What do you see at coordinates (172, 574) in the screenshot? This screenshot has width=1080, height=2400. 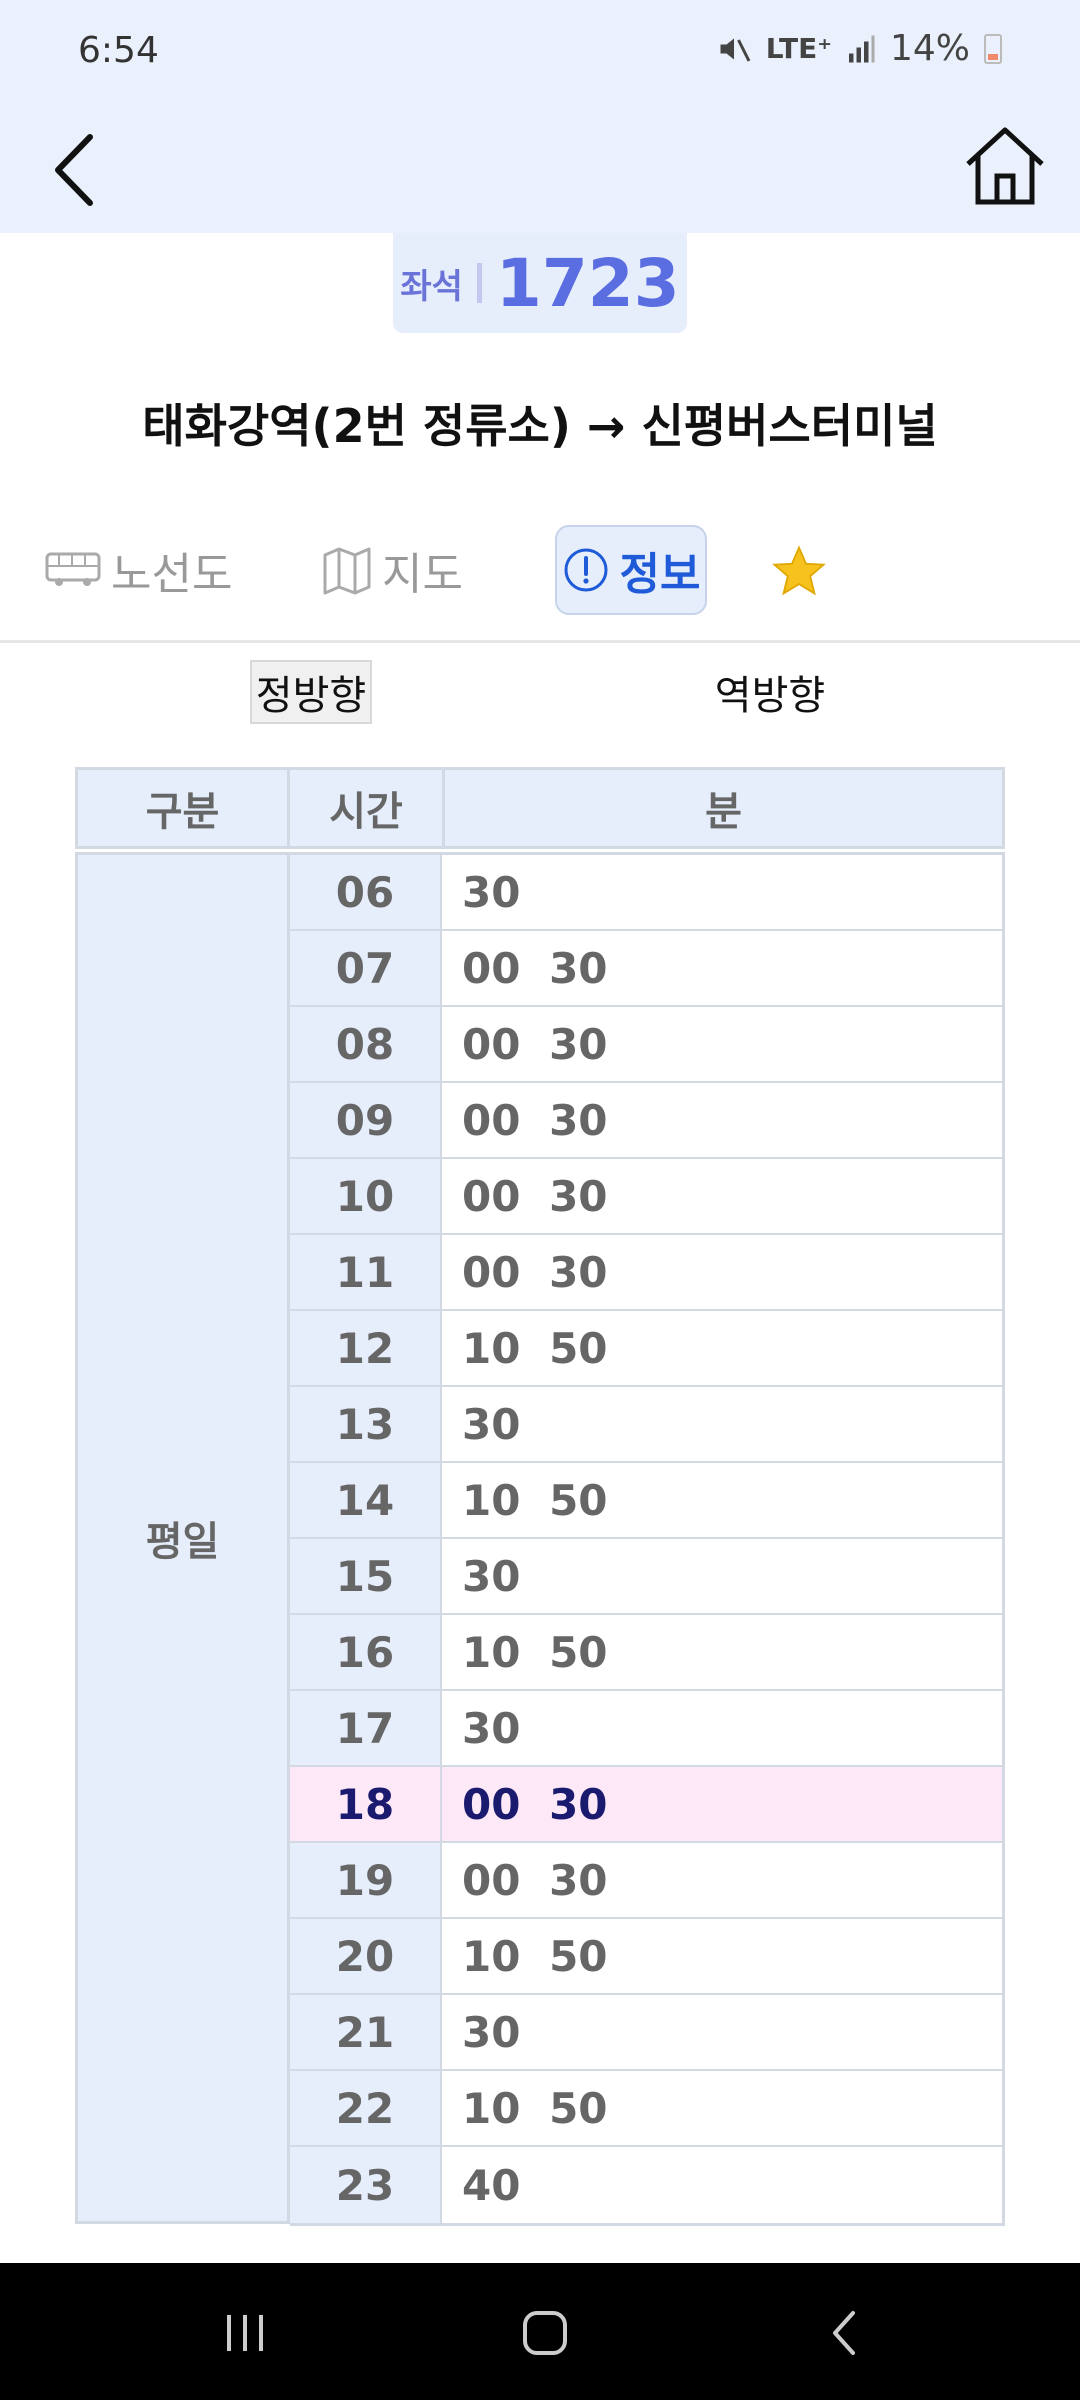 I see `tab-route-map-label: 노선도` at bounding box center [172, 574].